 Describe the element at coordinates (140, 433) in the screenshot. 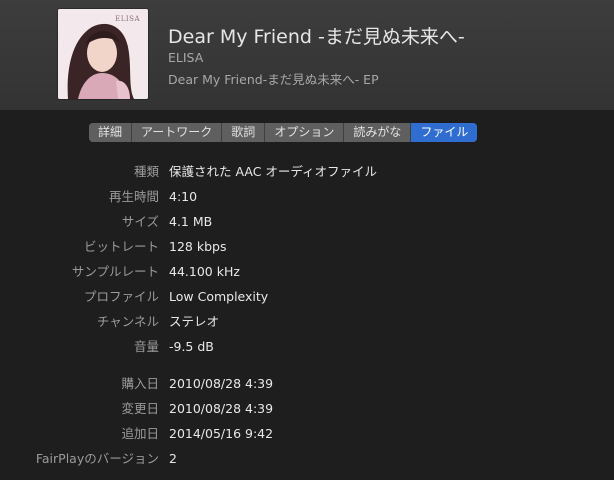

I see `info-label: 追加日` at that location.